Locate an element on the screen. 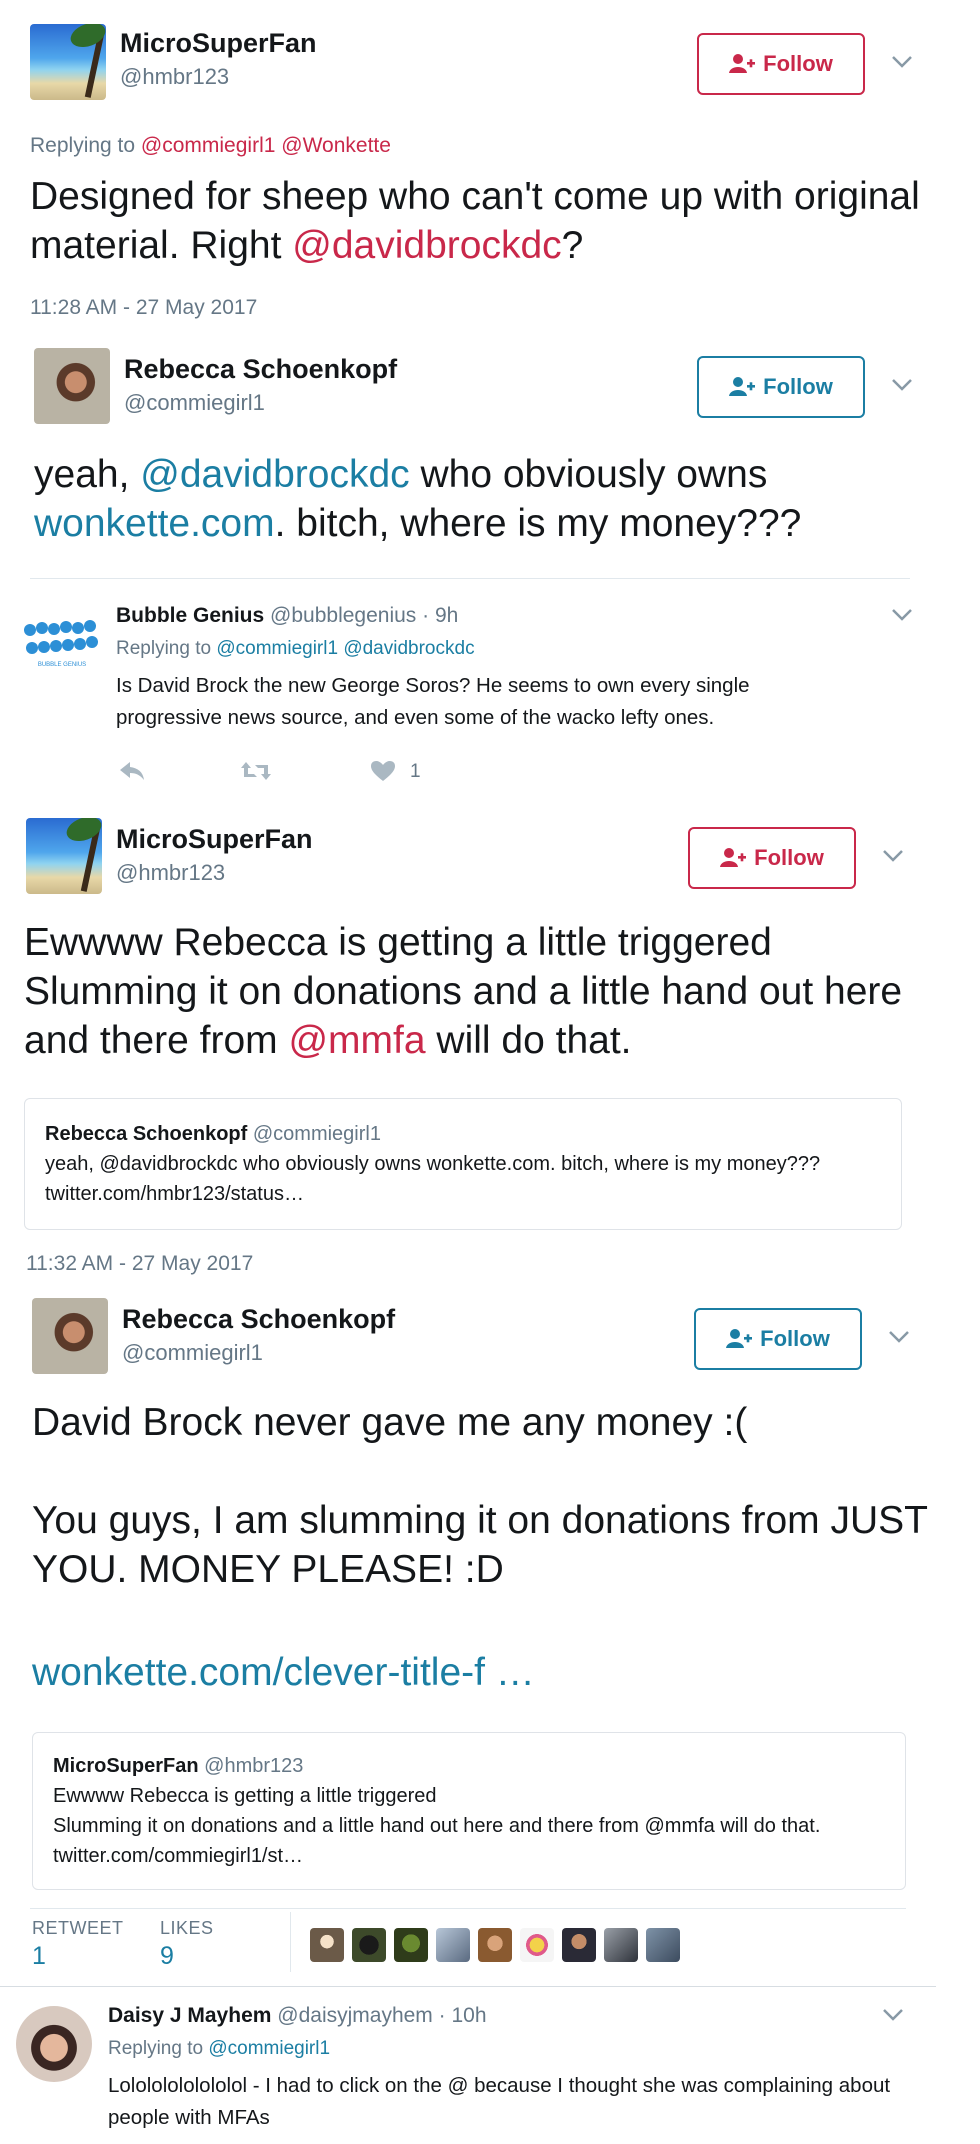 Image resolution: width=980 pixels, height=2144 pixels. likes-label: LIKES is located at coordinates (187, 1928).